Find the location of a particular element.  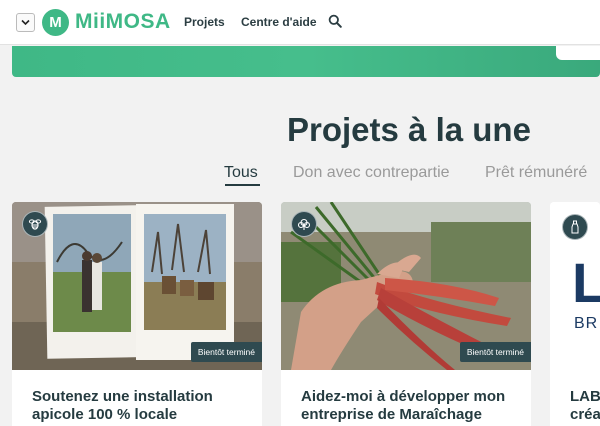

bottle-icon is located at coordinates (575, 227).